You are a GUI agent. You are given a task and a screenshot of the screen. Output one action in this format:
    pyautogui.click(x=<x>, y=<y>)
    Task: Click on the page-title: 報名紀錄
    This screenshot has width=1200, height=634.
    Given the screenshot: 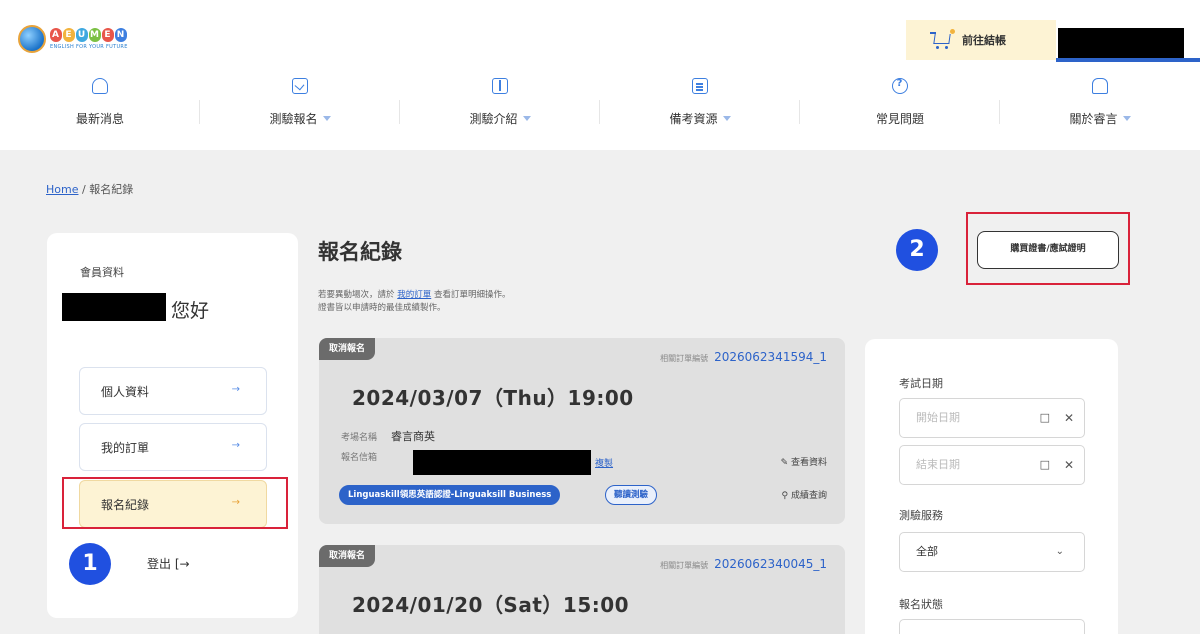 What is the action you would take?
    pyautogui.click(x=360, y=252)
    